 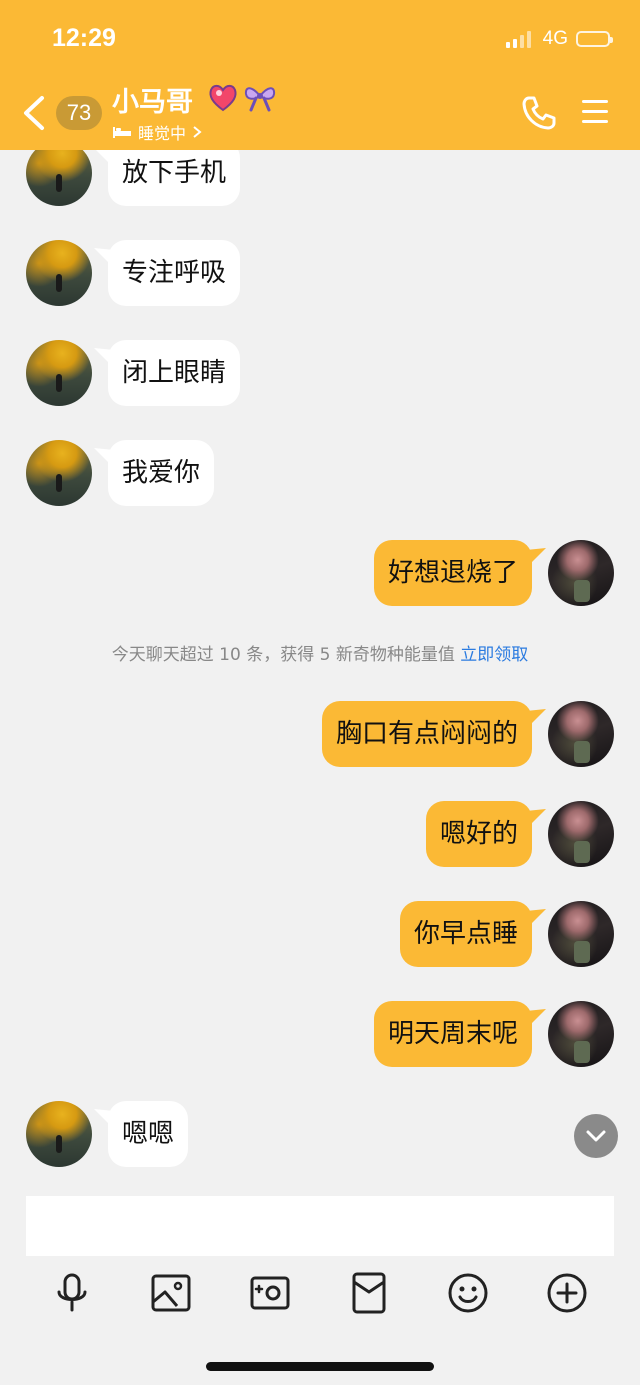 I want to click on contact-status-text: 睡觉中, so click(x=162, y=133).